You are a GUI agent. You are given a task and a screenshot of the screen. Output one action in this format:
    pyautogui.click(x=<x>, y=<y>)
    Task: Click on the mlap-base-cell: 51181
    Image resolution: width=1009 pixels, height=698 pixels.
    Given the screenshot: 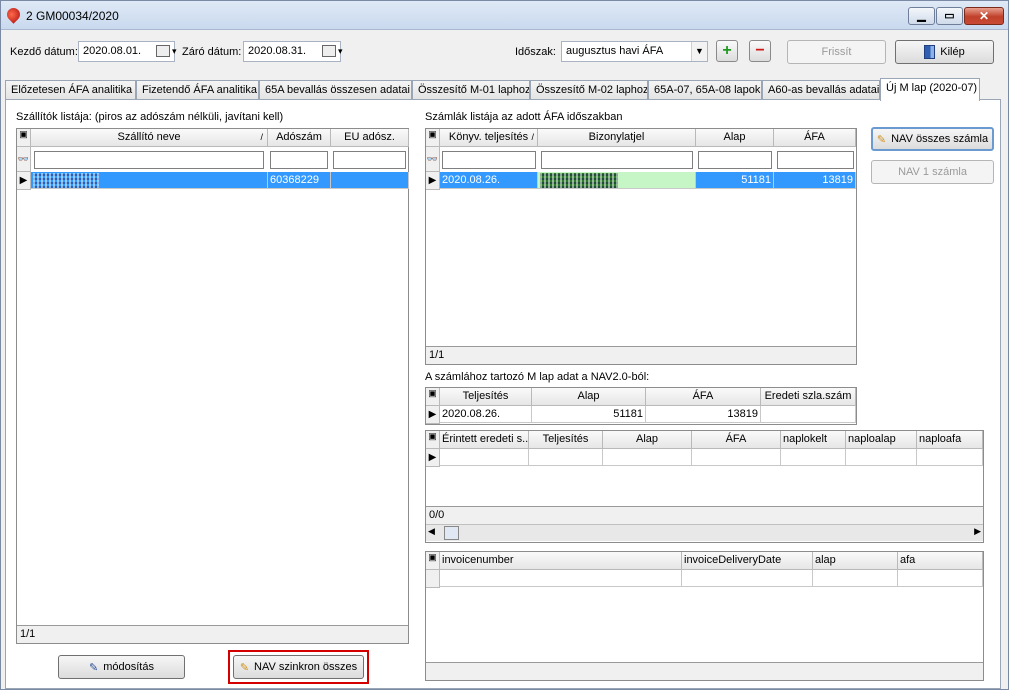 What is the action you would take?
    pyautogui.click(x=589, y=414)
    